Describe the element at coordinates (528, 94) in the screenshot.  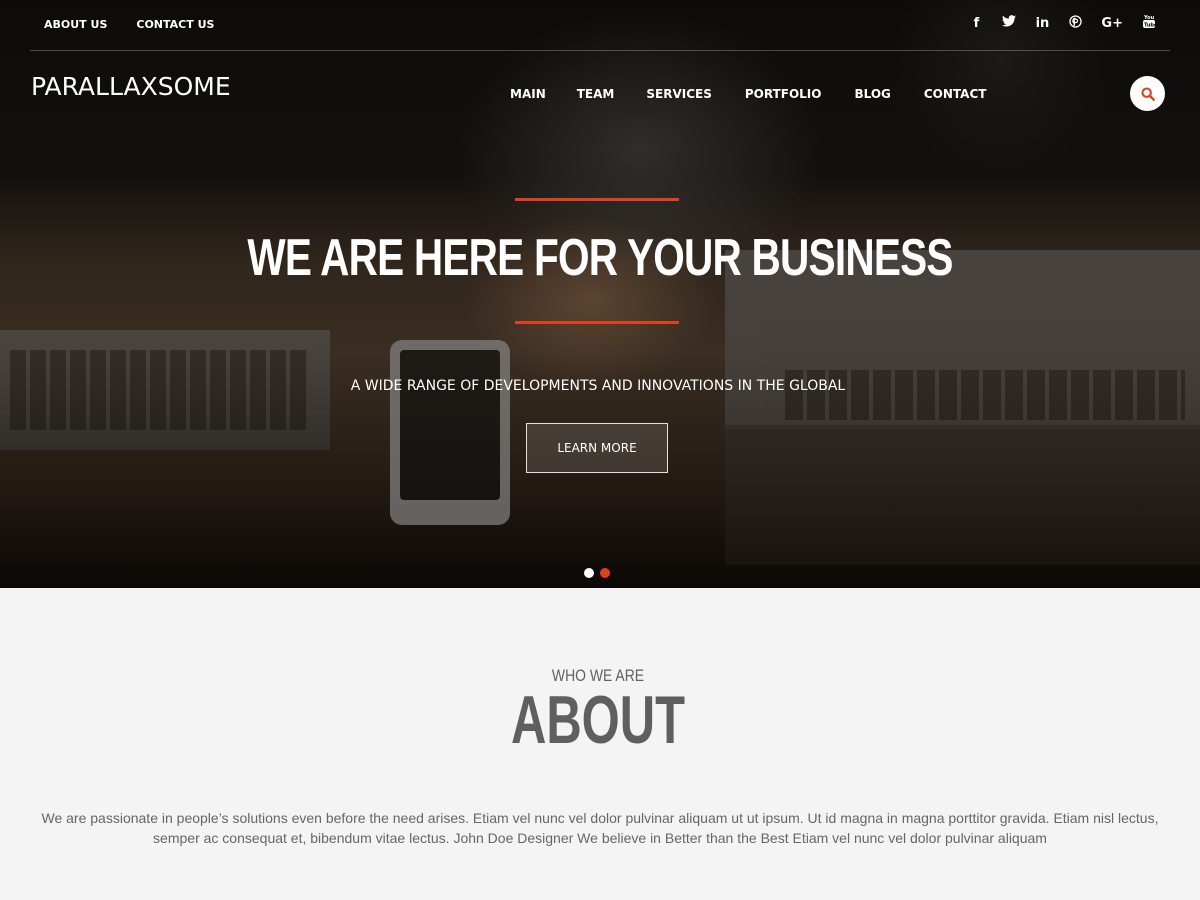
I see `nav-item-main: MAIN` at that location.